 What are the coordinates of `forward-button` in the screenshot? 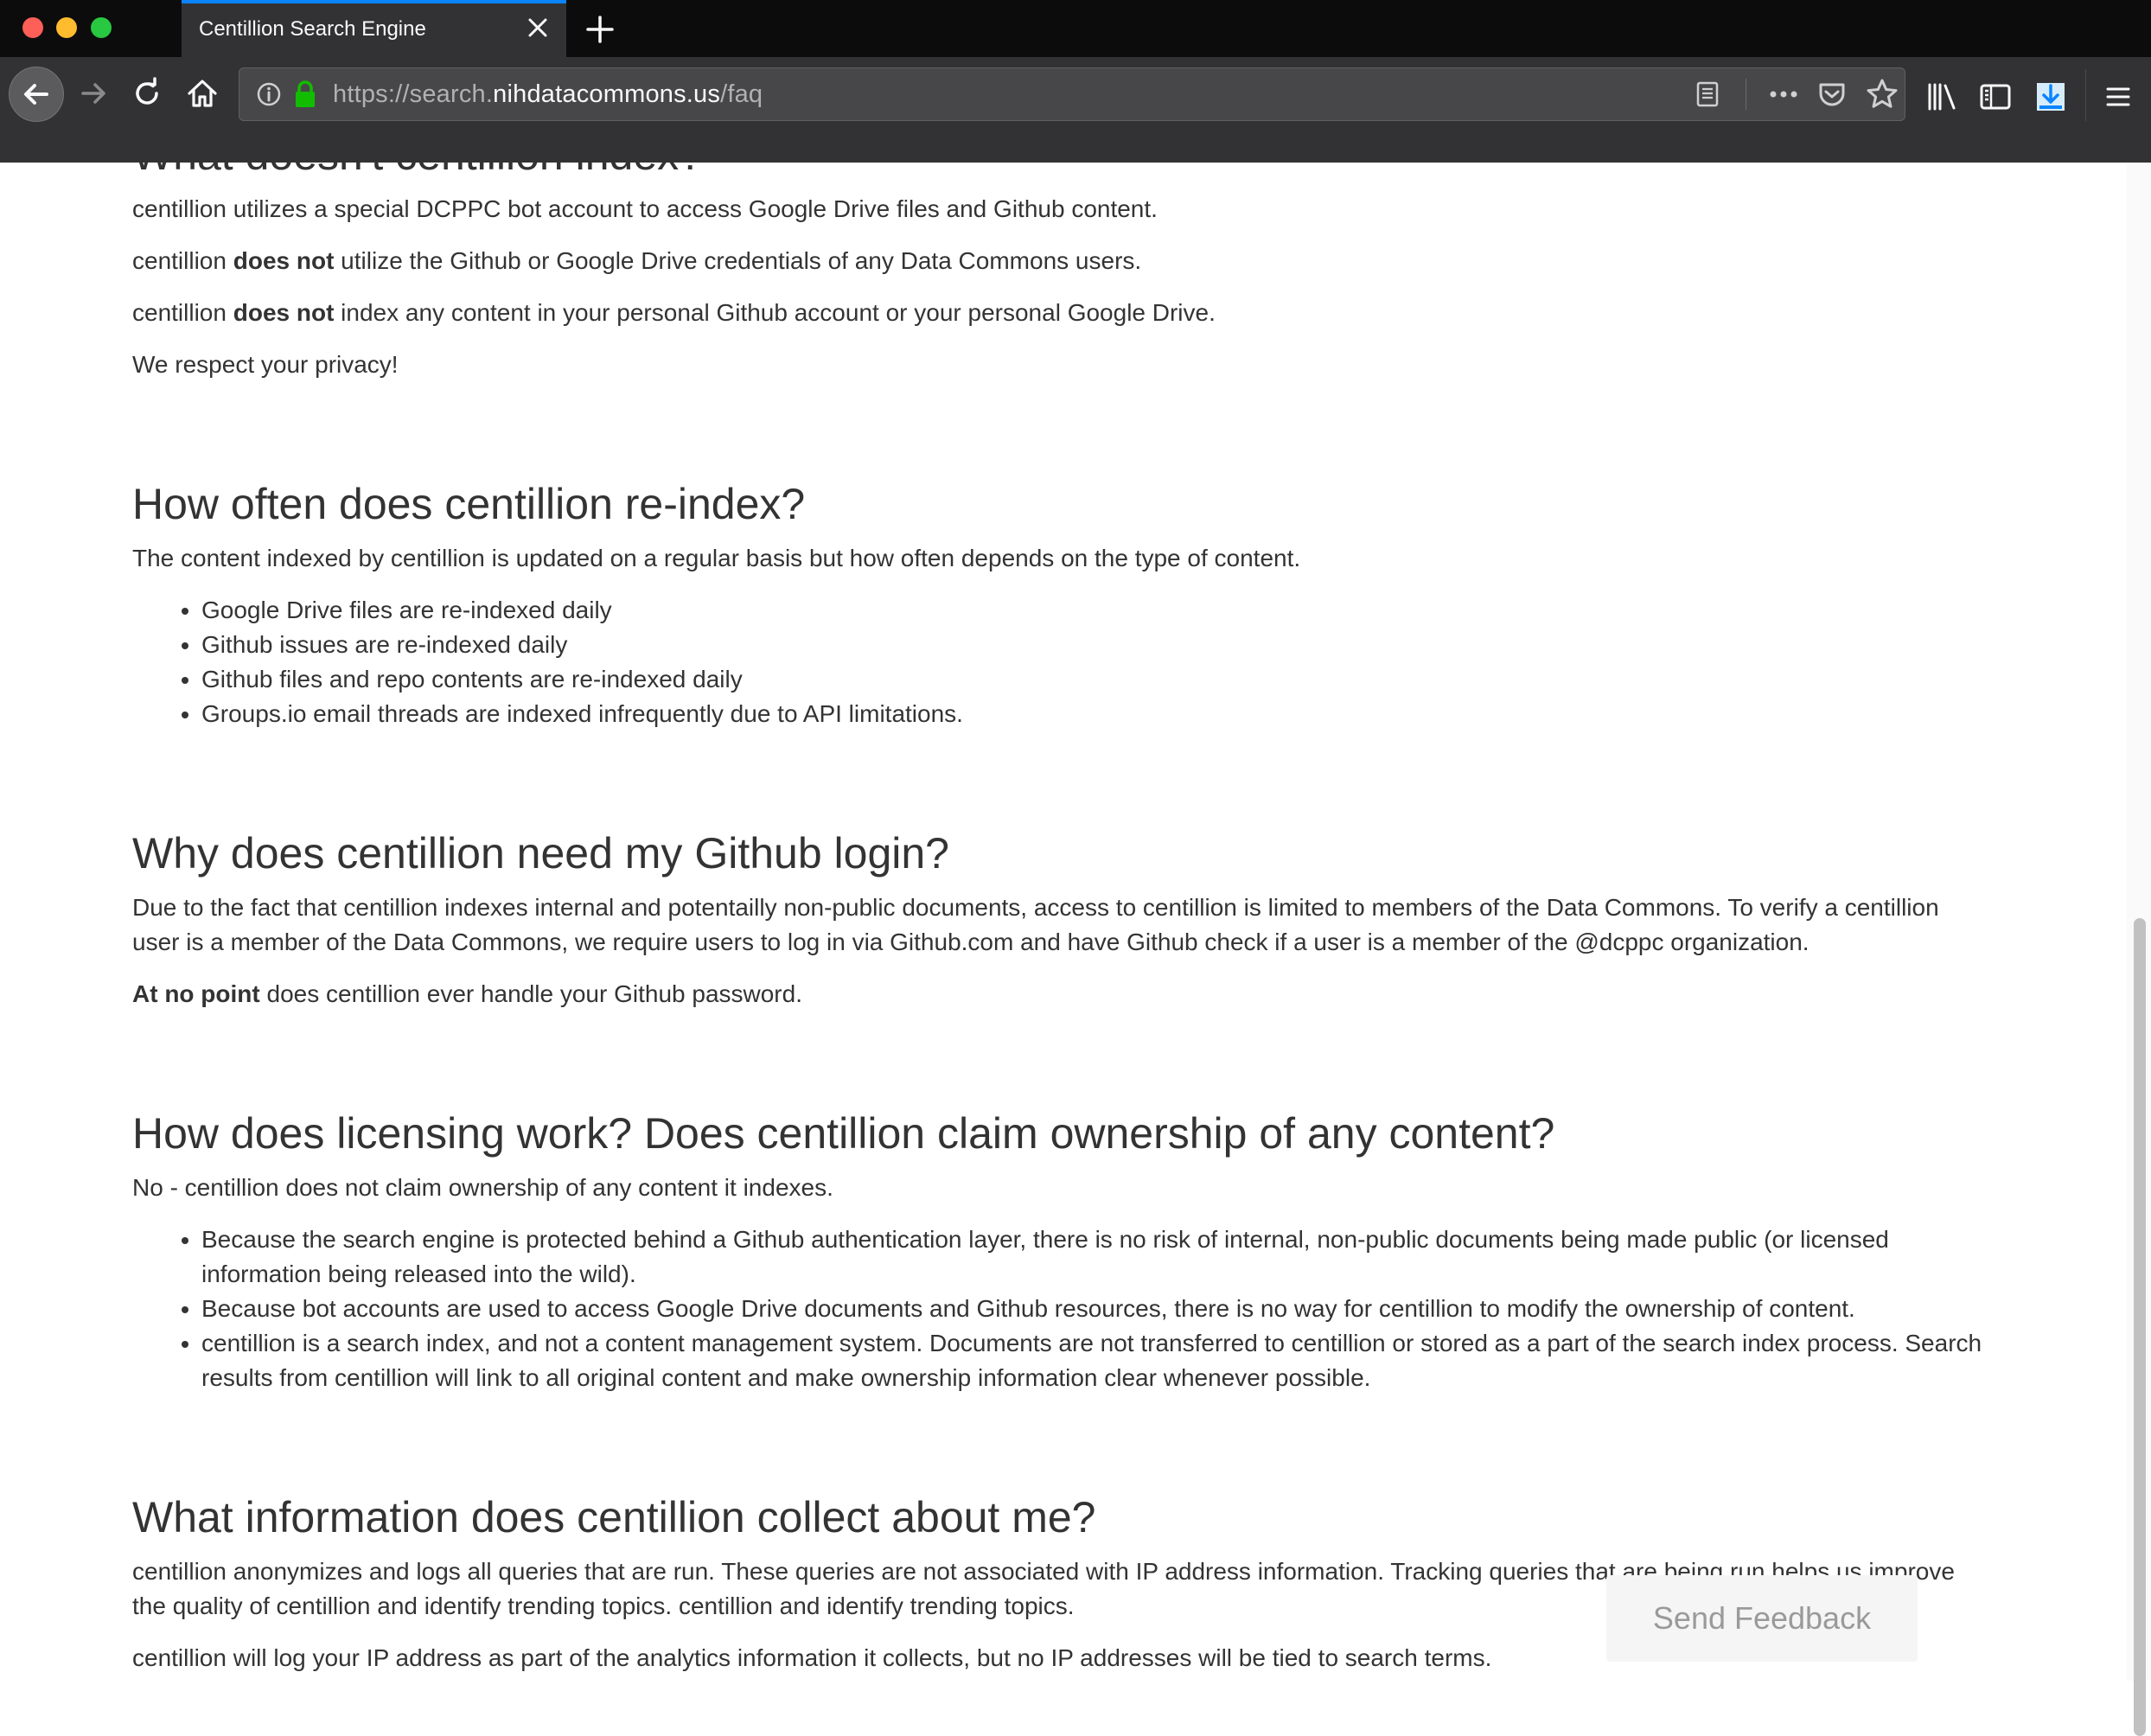 It's located at (93, 93).